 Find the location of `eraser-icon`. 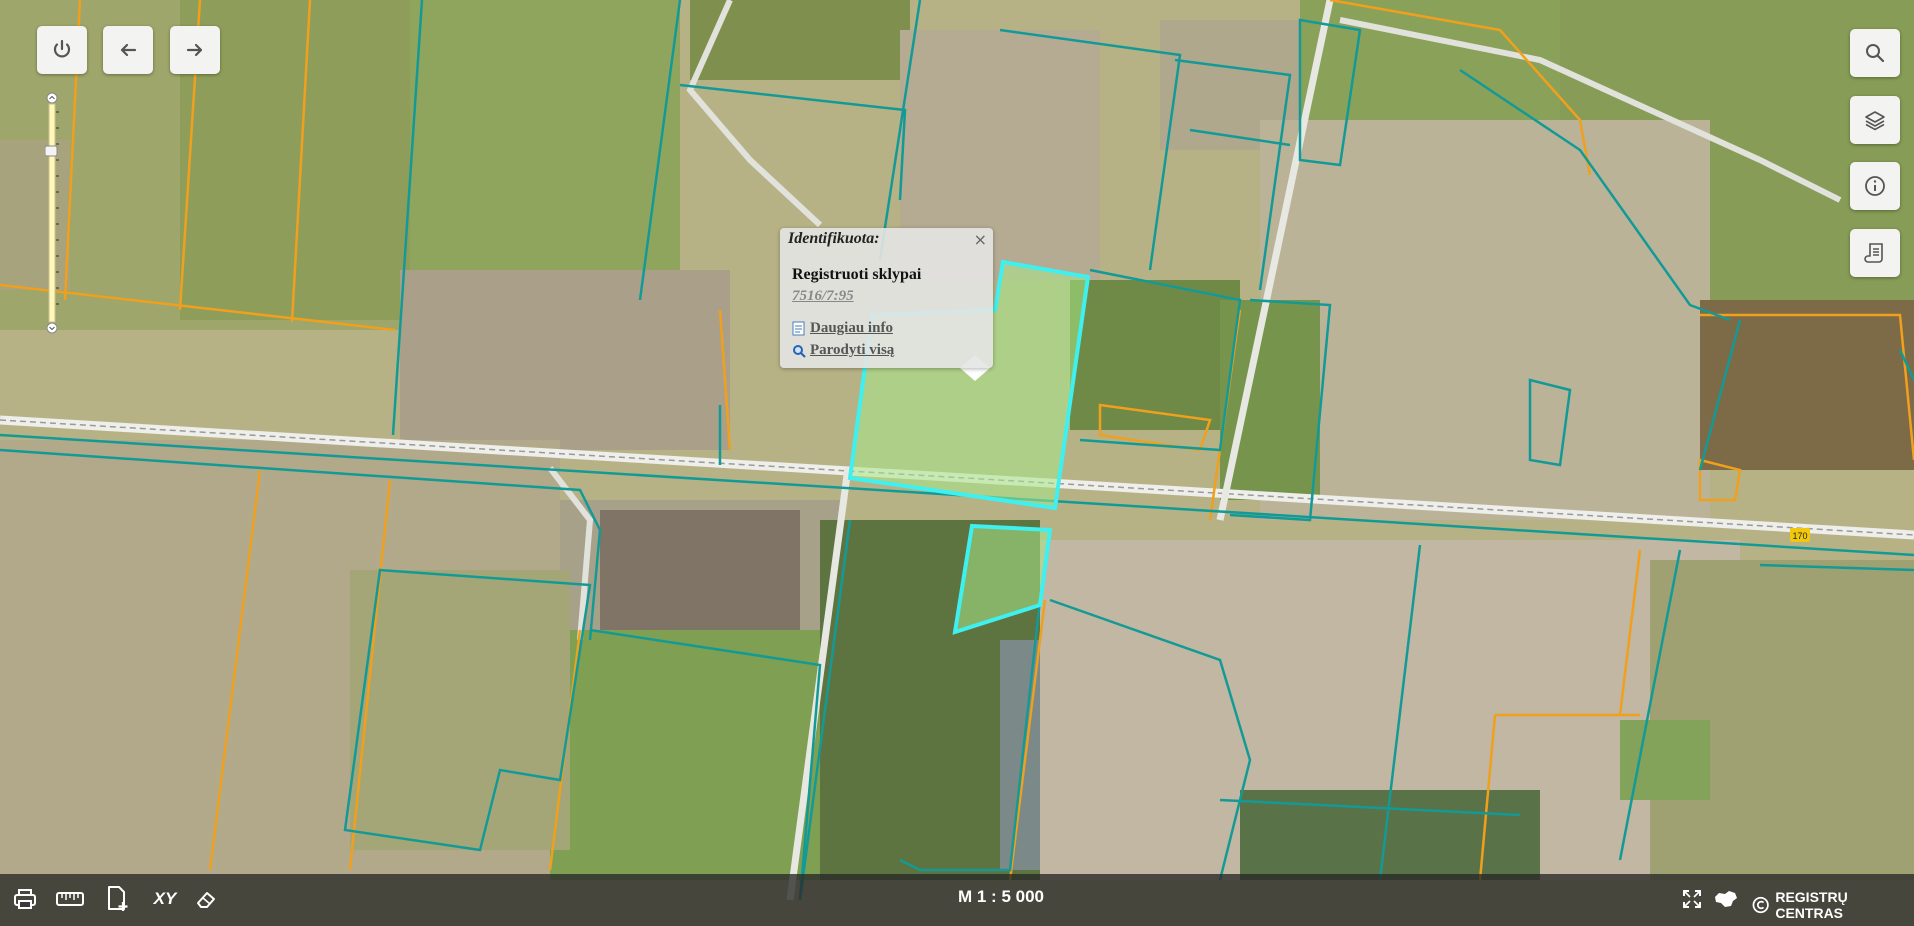

eraser-icon is located at coordinates (206, 900).